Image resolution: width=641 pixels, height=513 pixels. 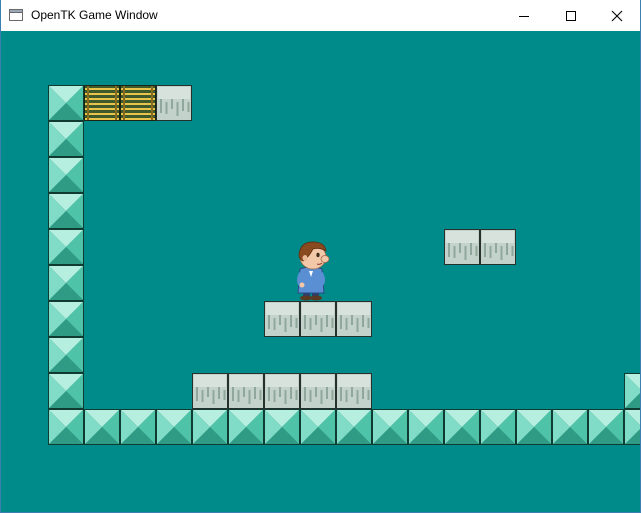 I want to click on window-title: OpenTK Game Window, so click(x=94, y=15).